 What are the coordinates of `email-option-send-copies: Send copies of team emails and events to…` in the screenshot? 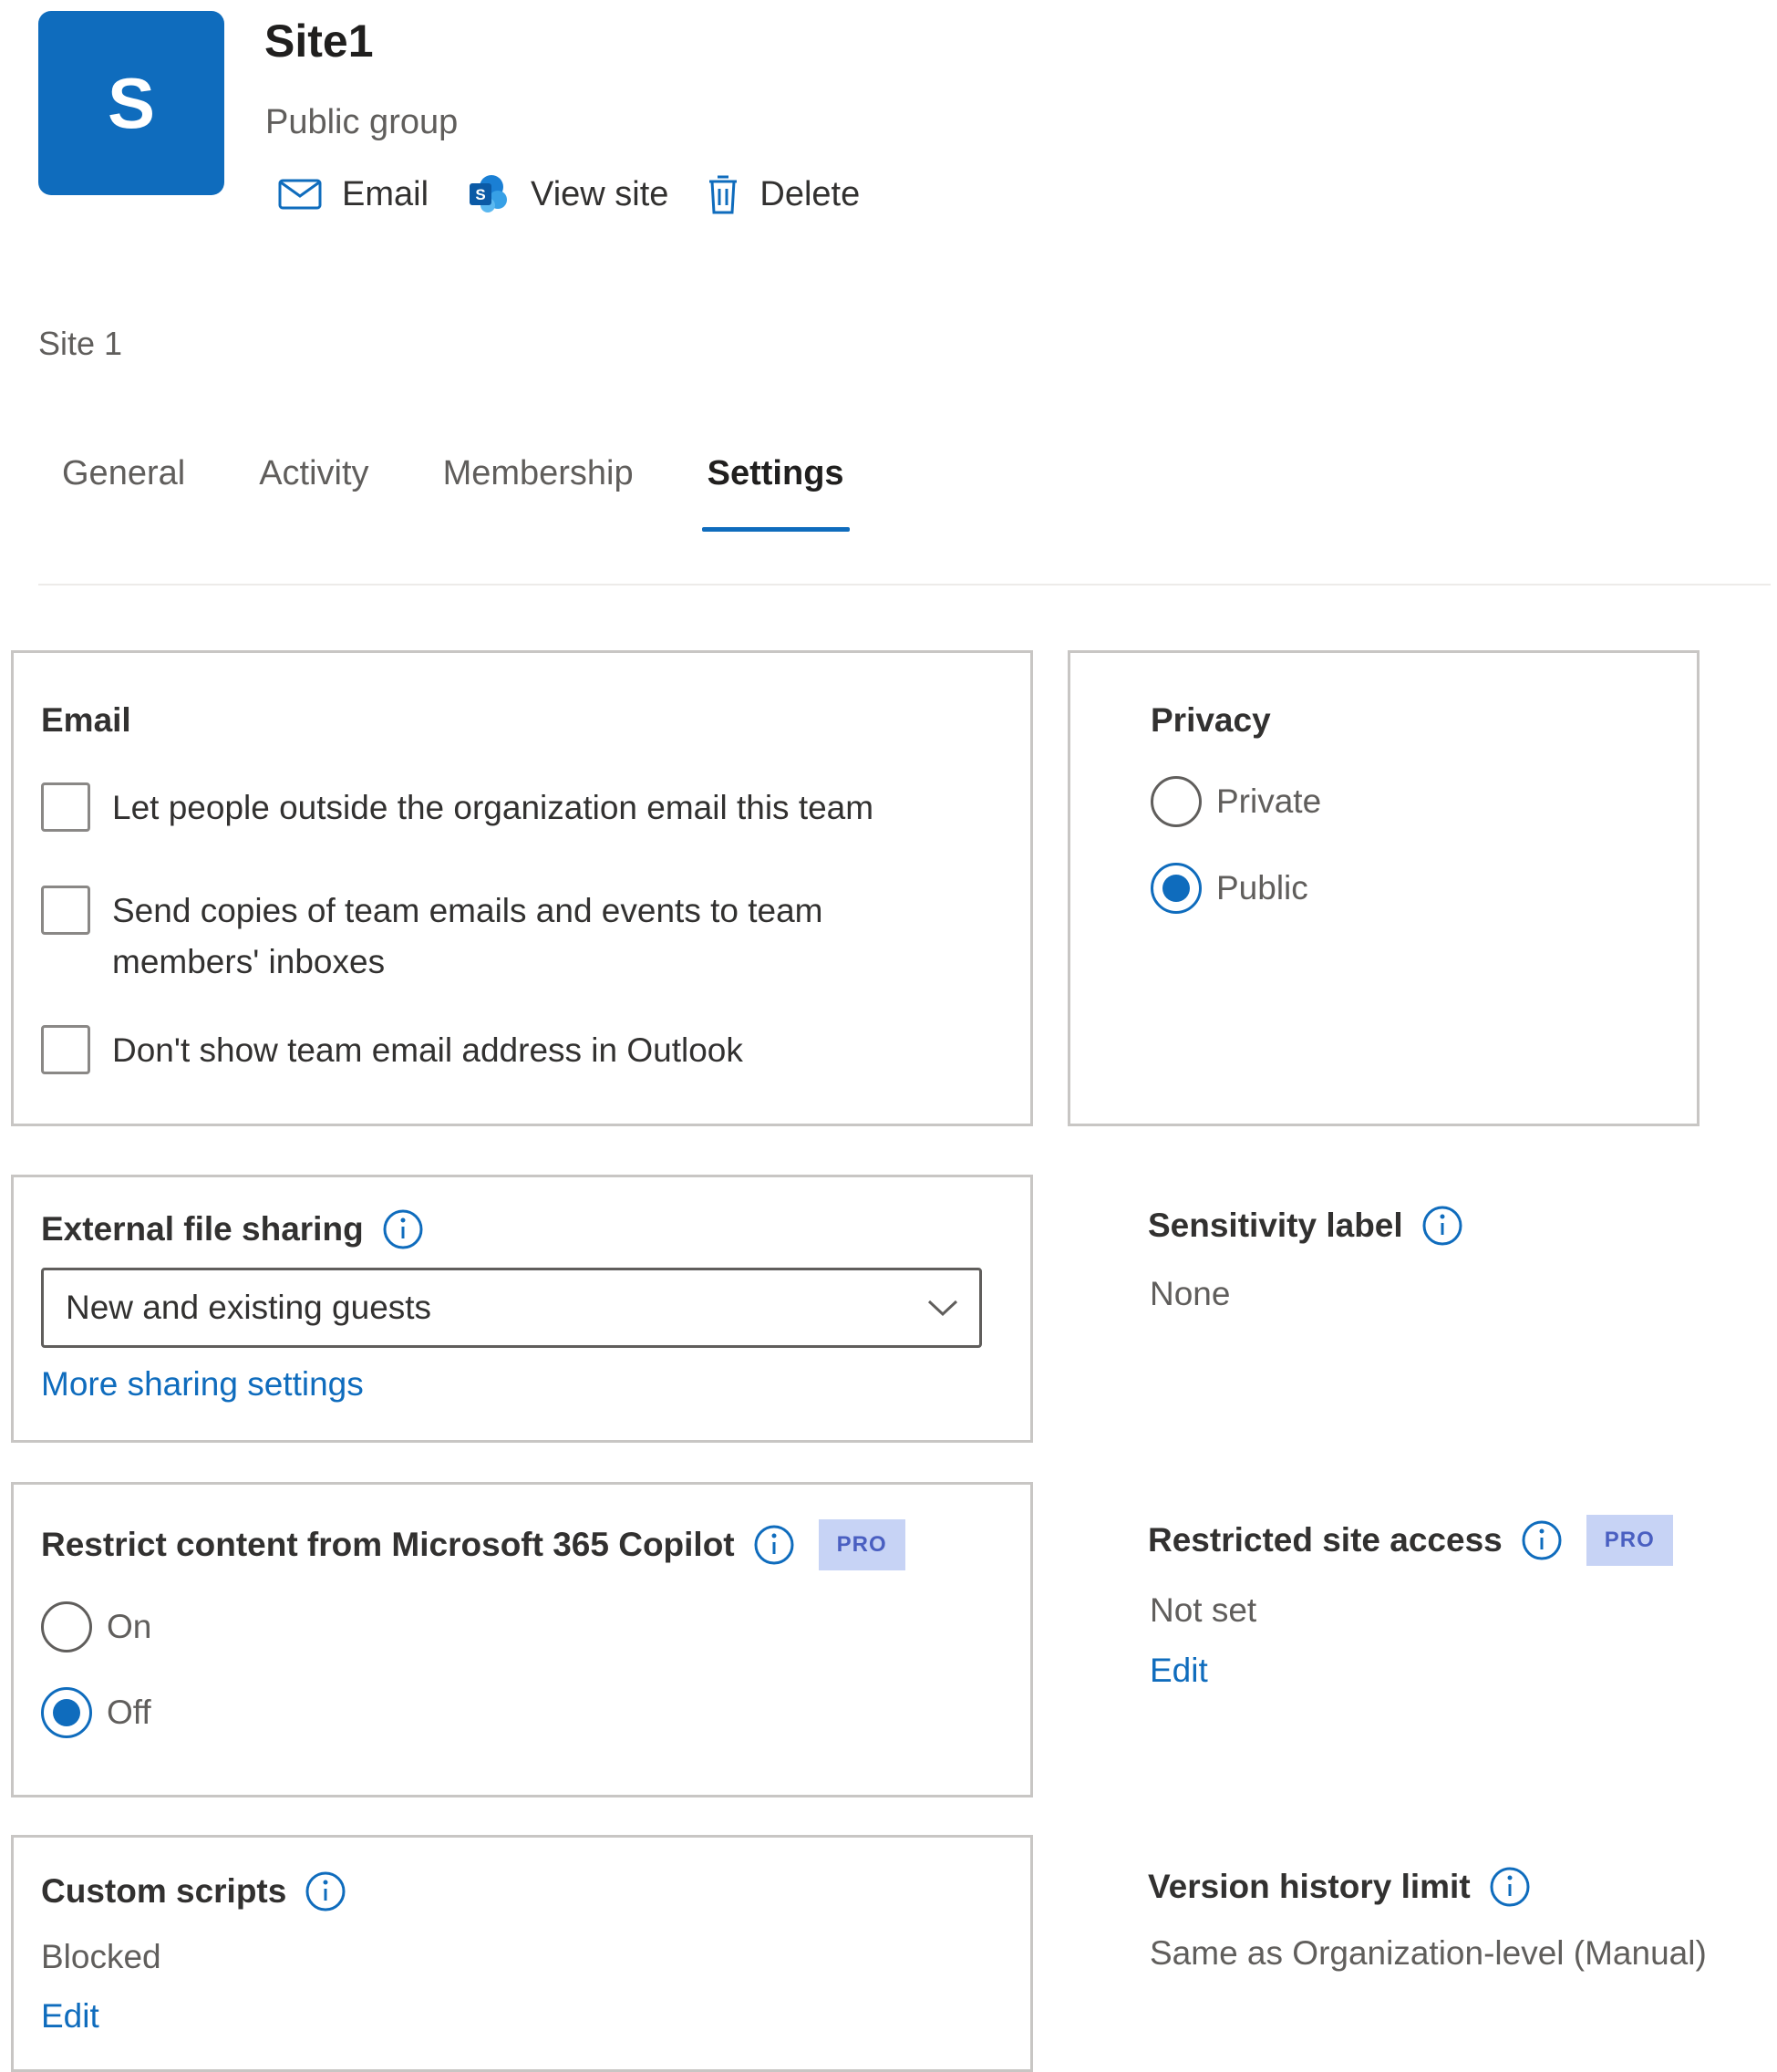 It's located at (432, 937).